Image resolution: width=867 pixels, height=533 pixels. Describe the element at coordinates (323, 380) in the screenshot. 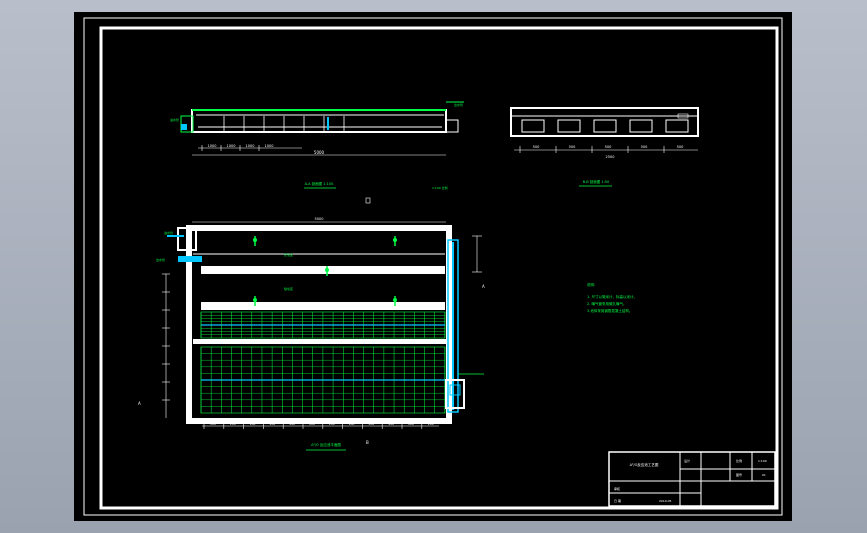

I see `aeration-grid-lower` at that location.